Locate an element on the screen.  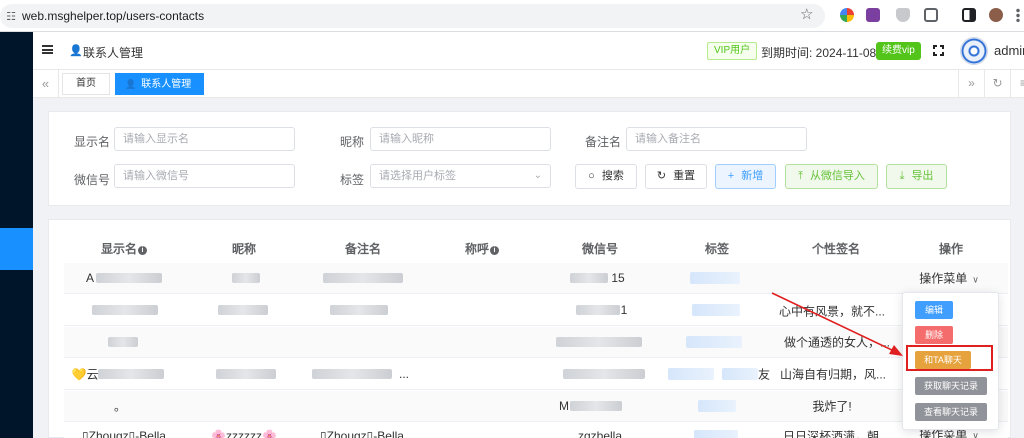
column-header: 个性签名 is located at coordinates (836, 249).